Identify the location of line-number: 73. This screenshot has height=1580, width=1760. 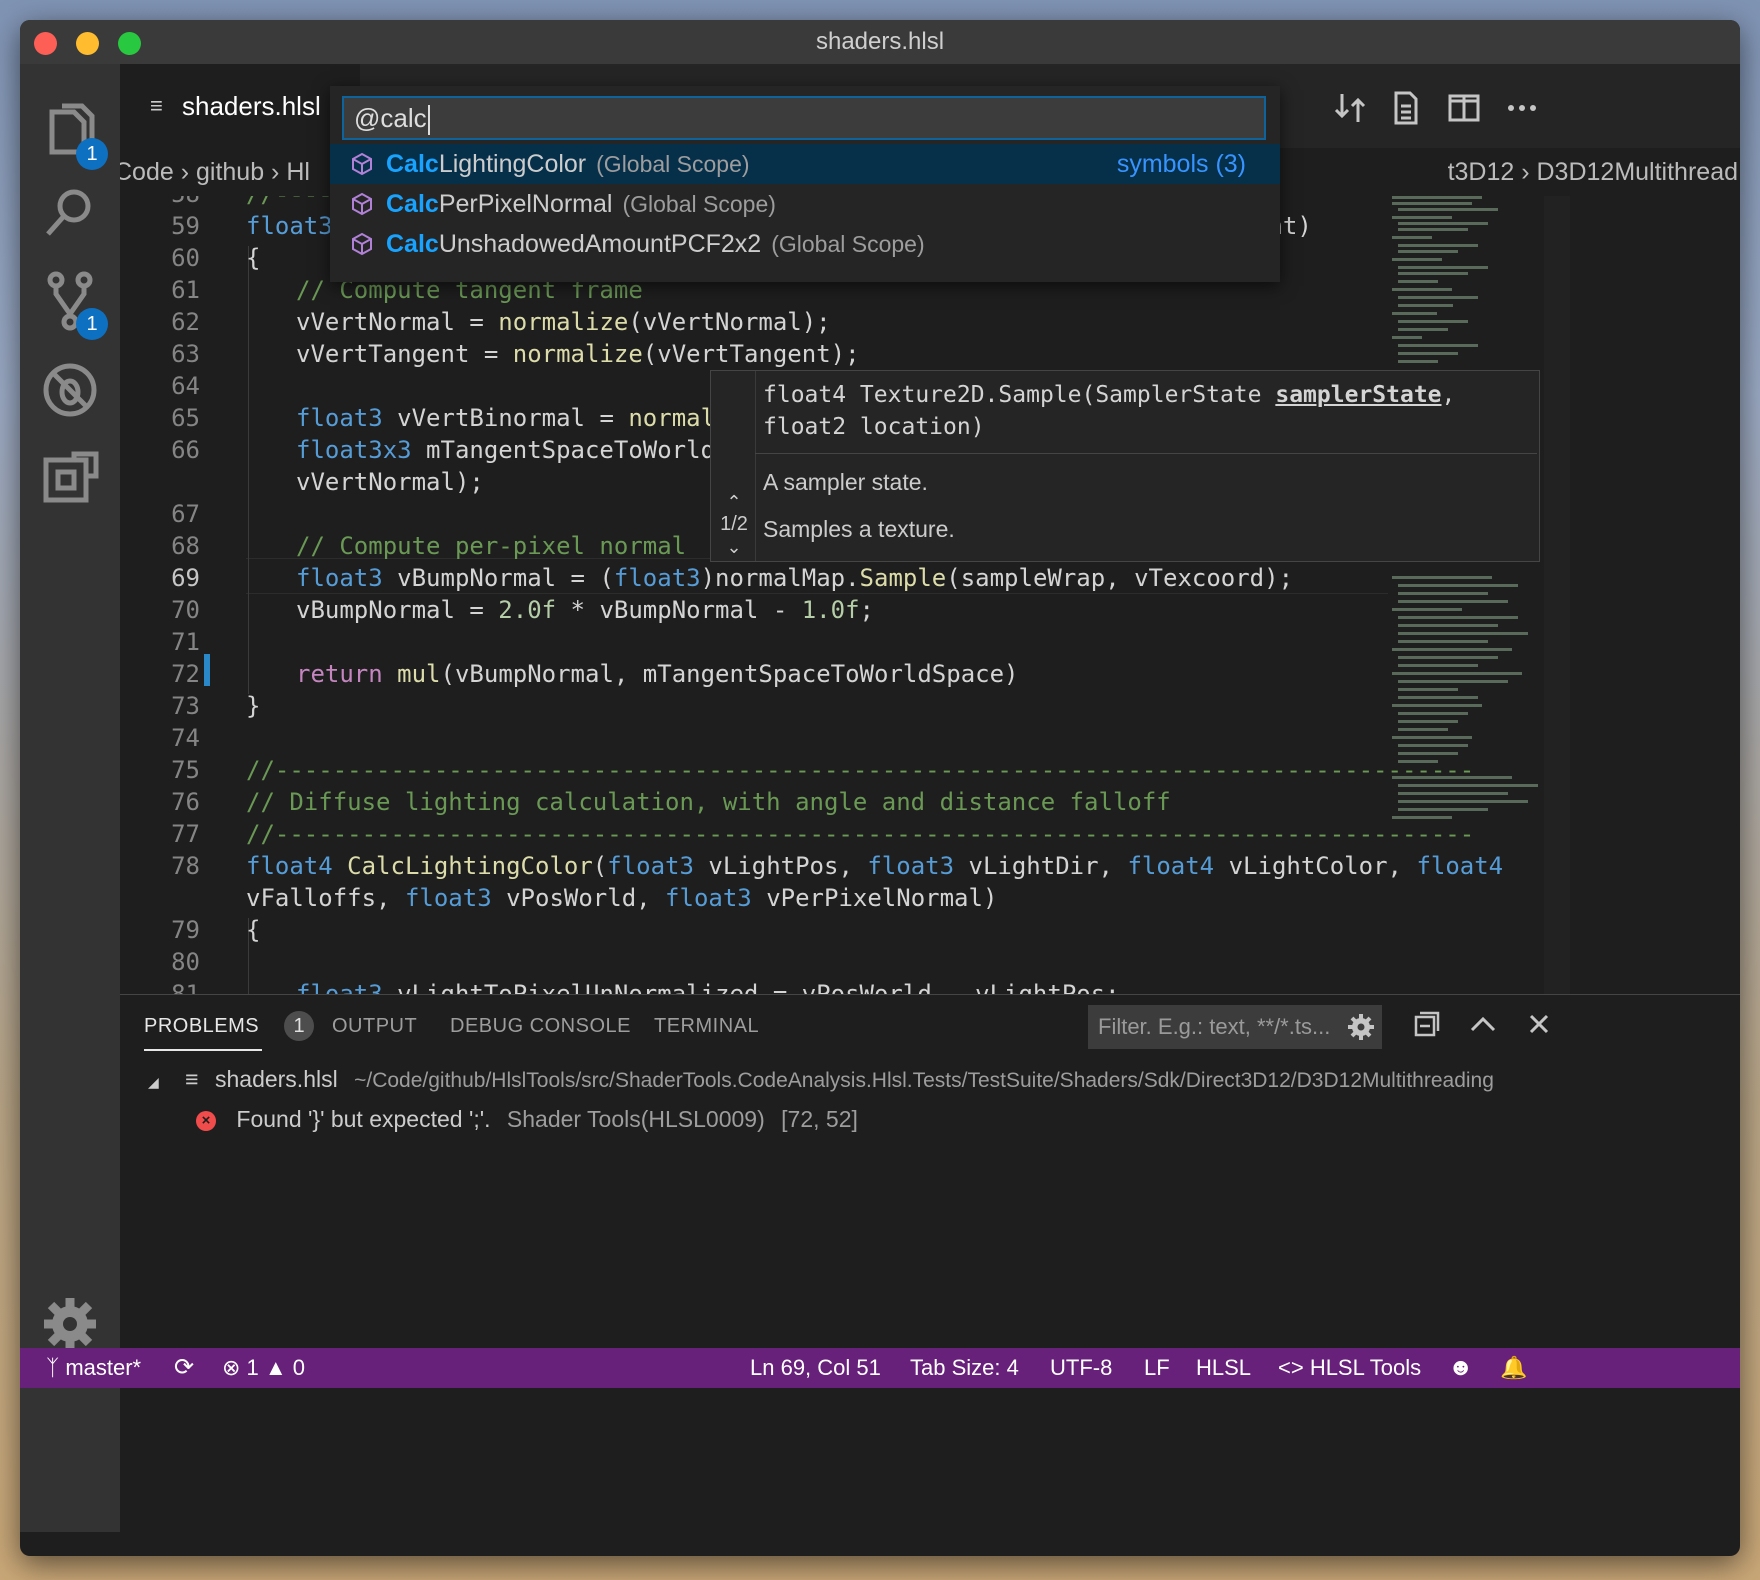
(185, 706).